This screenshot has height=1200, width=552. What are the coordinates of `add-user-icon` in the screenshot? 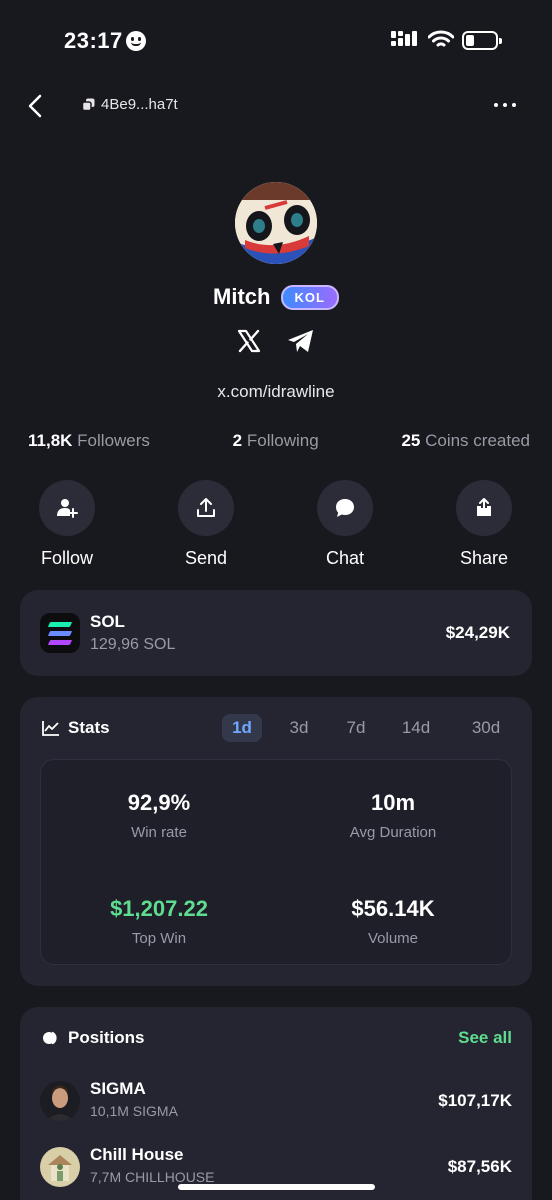 It's located at (67, 508).